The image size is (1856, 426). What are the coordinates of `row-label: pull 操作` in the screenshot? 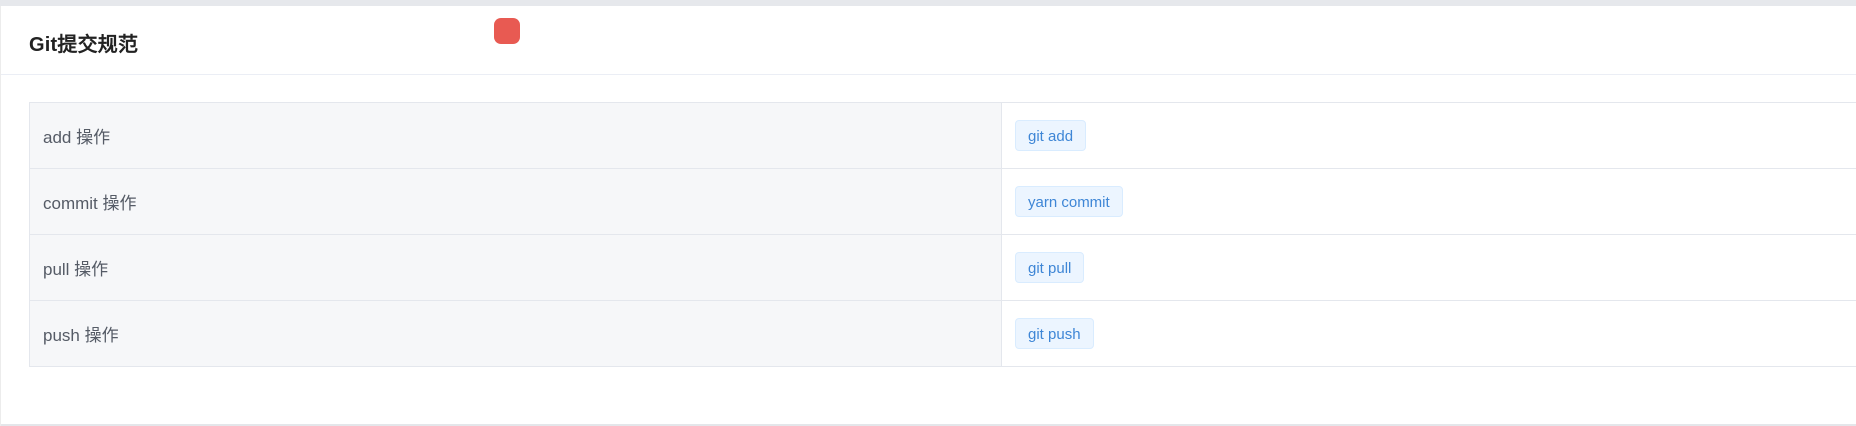 It's located at (515, 267).